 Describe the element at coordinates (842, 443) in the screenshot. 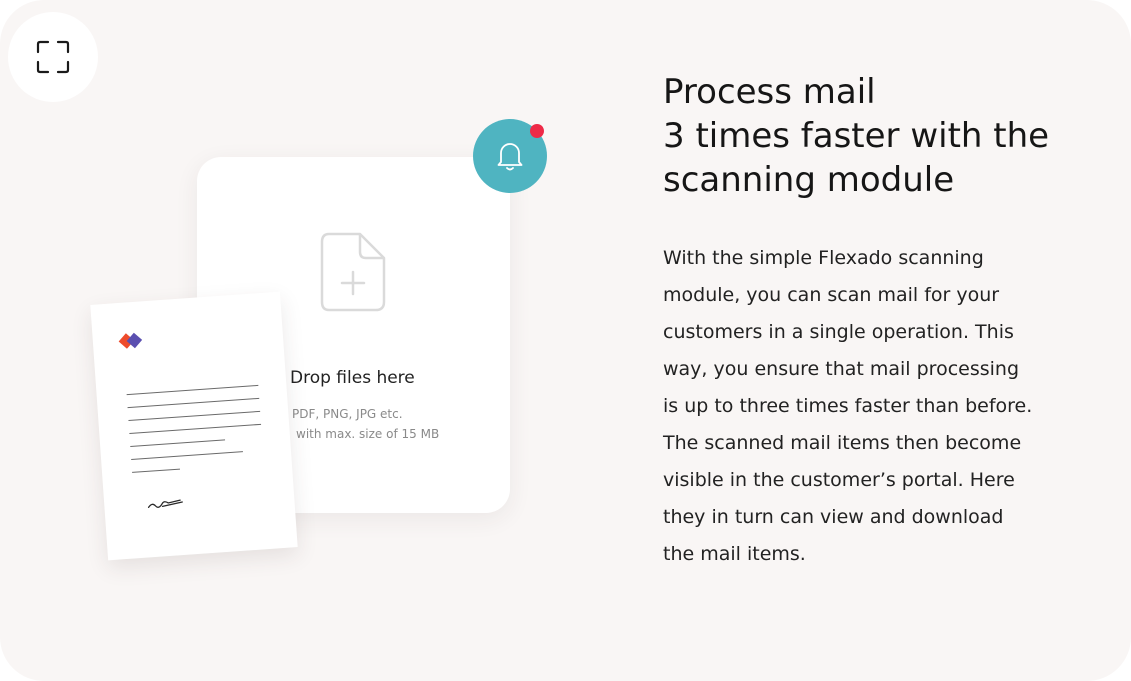

I see `description-line: The scanned mail items then become` at that location.